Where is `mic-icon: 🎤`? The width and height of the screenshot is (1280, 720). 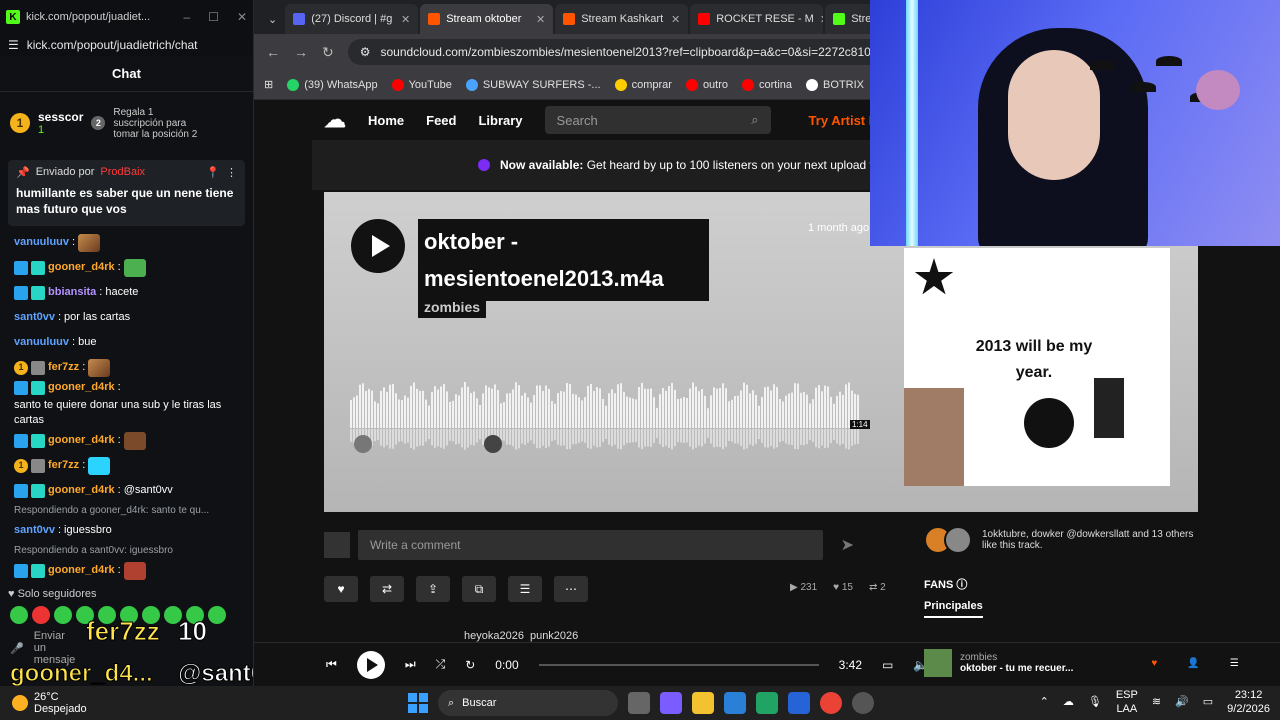 mic-icon: 🎤 is located at coordinates (17, 648).